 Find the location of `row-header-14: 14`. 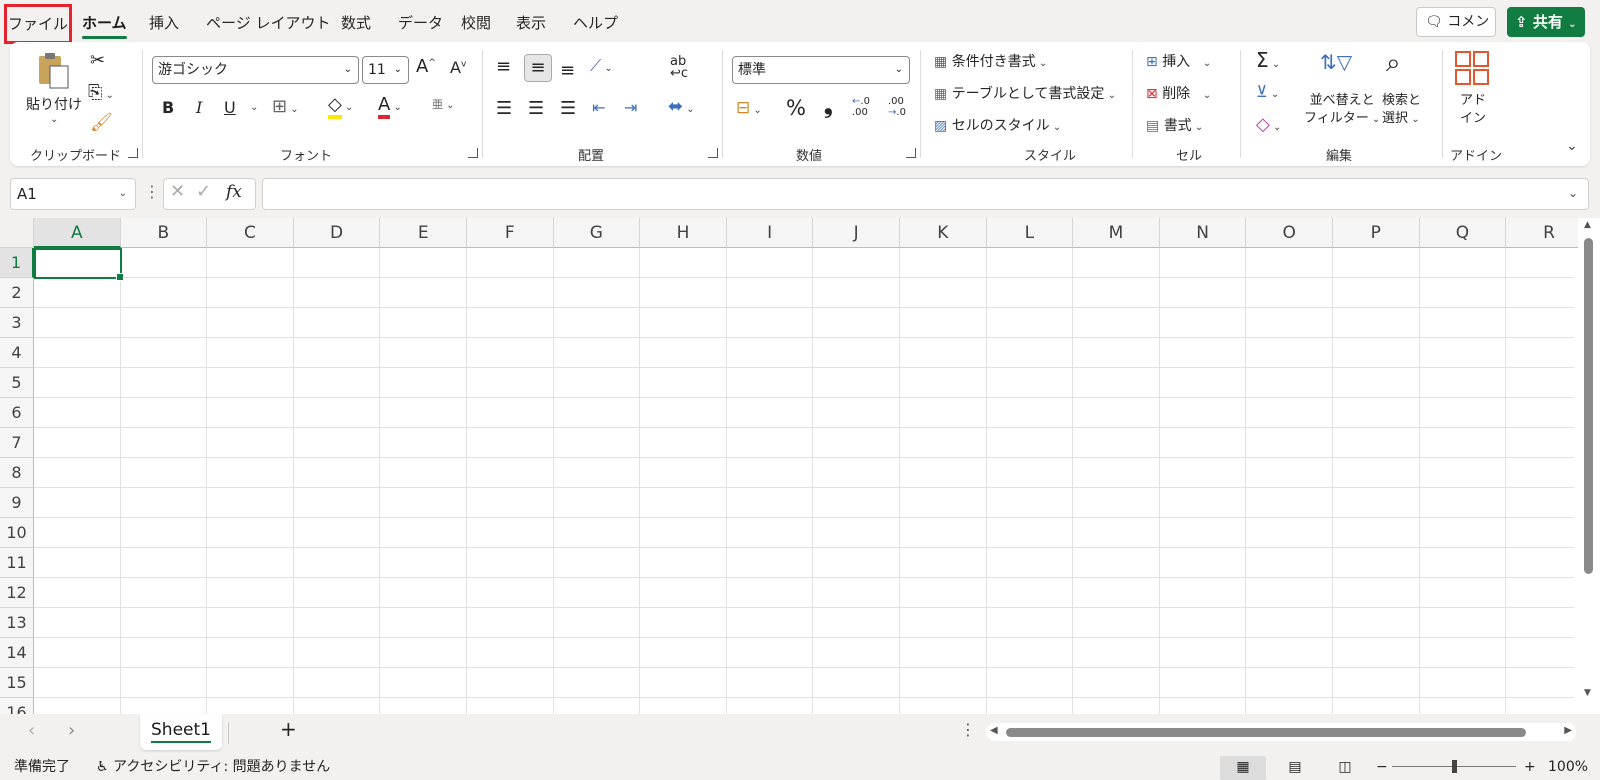

row-header-14: 14 is located at coordinates (17, 653).